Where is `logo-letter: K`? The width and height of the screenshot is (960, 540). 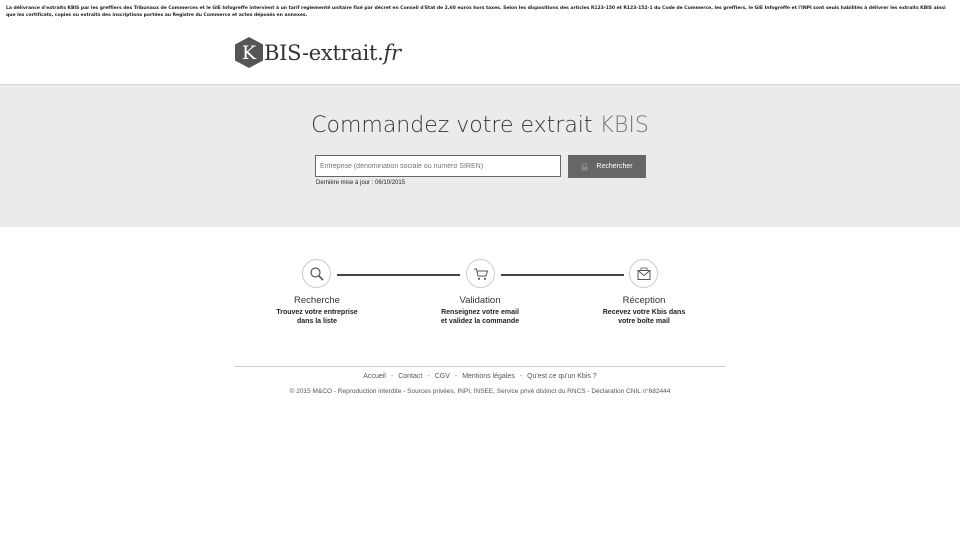 logo-letter: K is located at coordinates (249, 53).